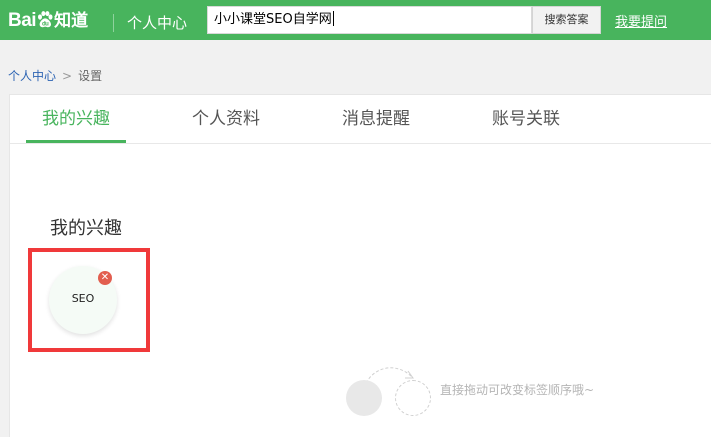 The height and width of the screenshot is (437, 711). What do you see at coordinates (333, 18) in the screenshot?
I see `text-caret` at bounding box center [333, 18].